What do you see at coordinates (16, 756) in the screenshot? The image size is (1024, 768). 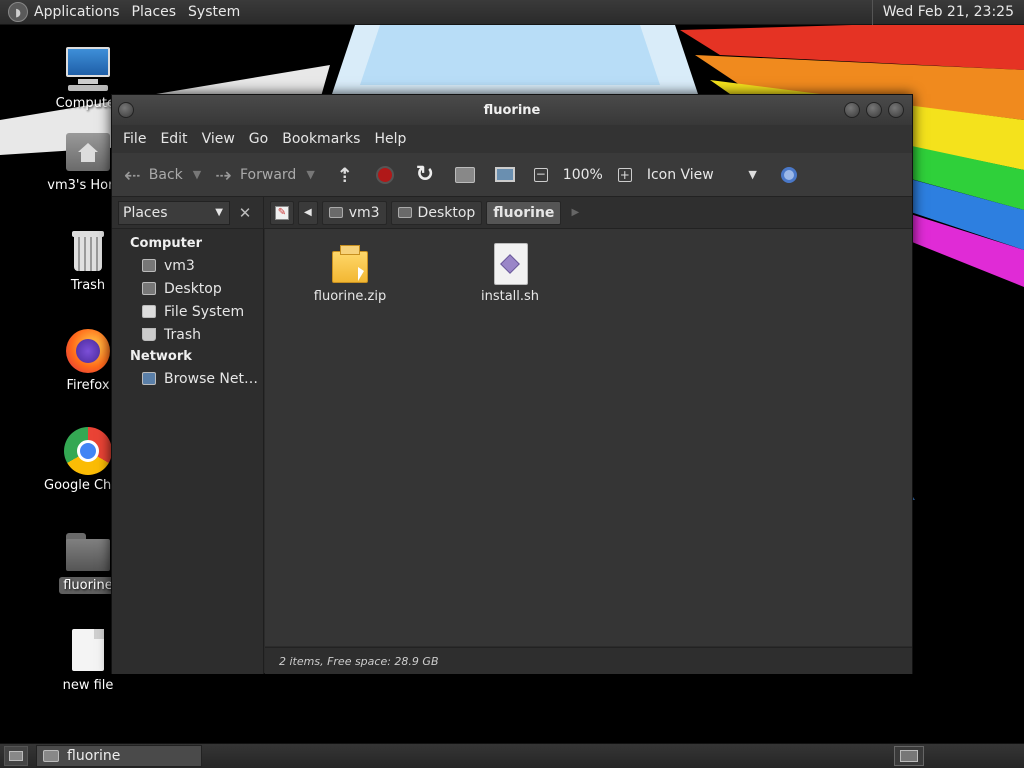 I see `show-desktop-button` at bounding box center [16, 756].